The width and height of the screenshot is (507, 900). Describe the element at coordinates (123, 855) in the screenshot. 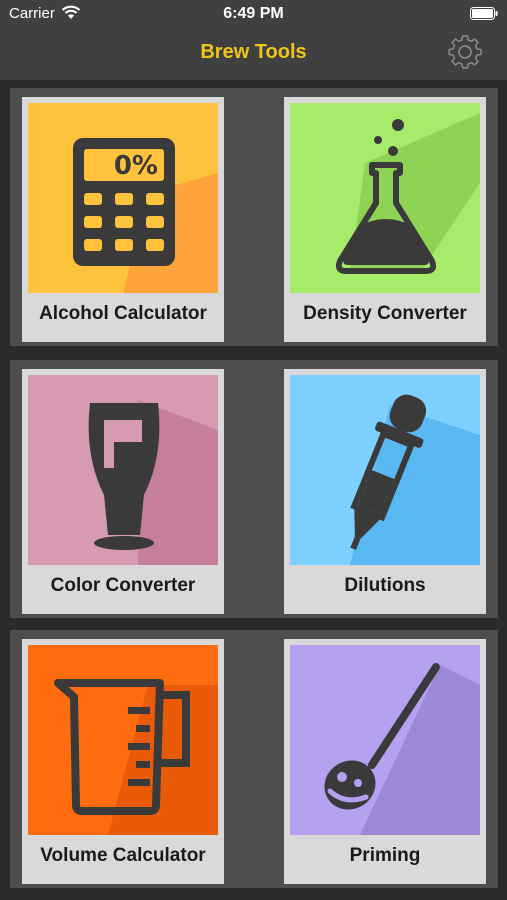

I see `tile-label: Volume Calculator` at that location.